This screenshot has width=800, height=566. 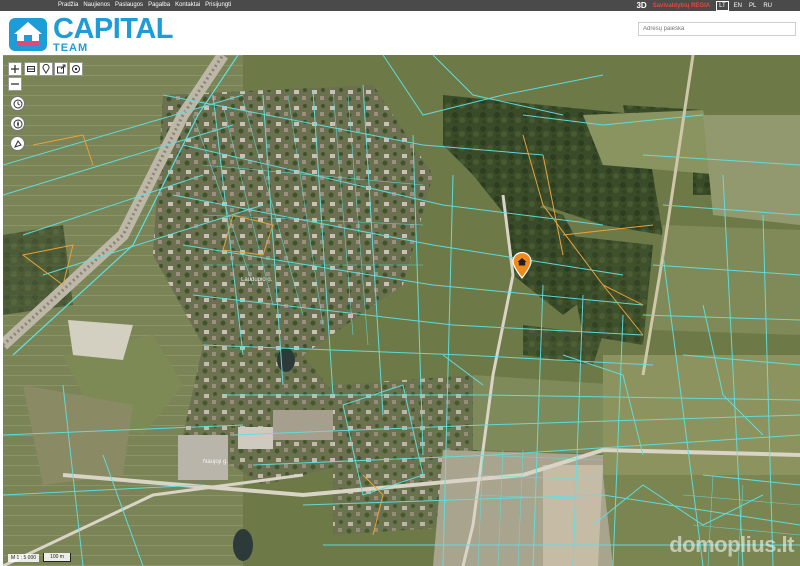 I want to click on brand-name: CAPITAL, so click(x=113, y=29).